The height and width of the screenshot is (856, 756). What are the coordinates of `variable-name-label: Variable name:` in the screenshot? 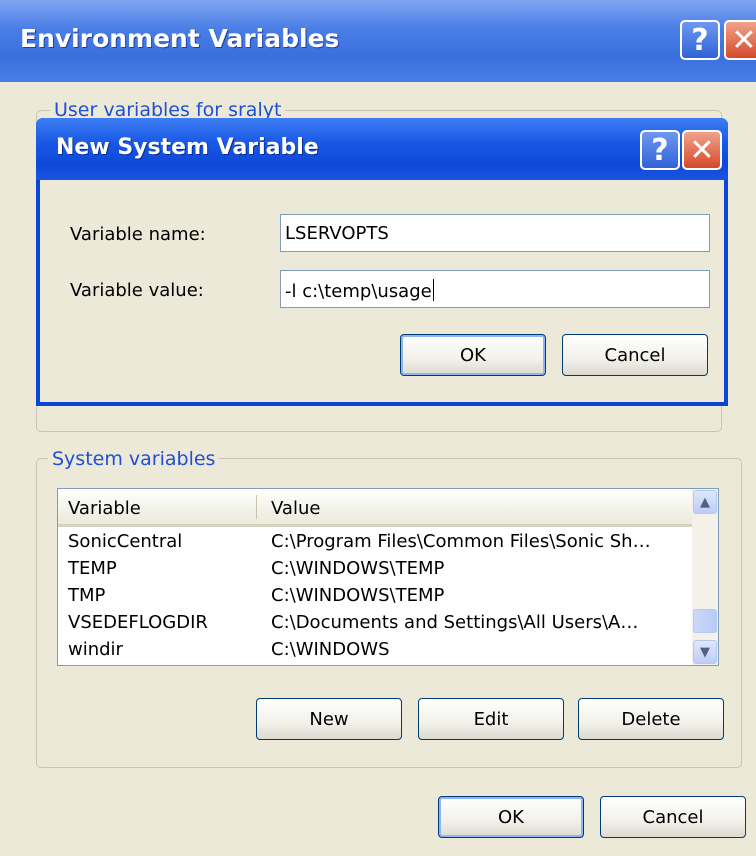 It's located at (138, 234).